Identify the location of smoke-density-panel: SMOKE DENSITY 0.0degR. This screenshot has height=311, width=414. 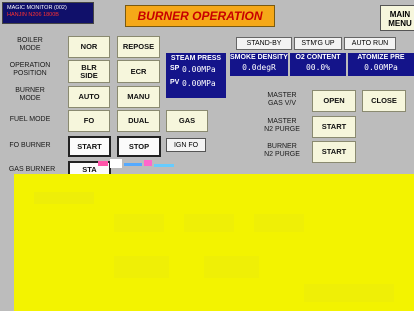
(259, 64).